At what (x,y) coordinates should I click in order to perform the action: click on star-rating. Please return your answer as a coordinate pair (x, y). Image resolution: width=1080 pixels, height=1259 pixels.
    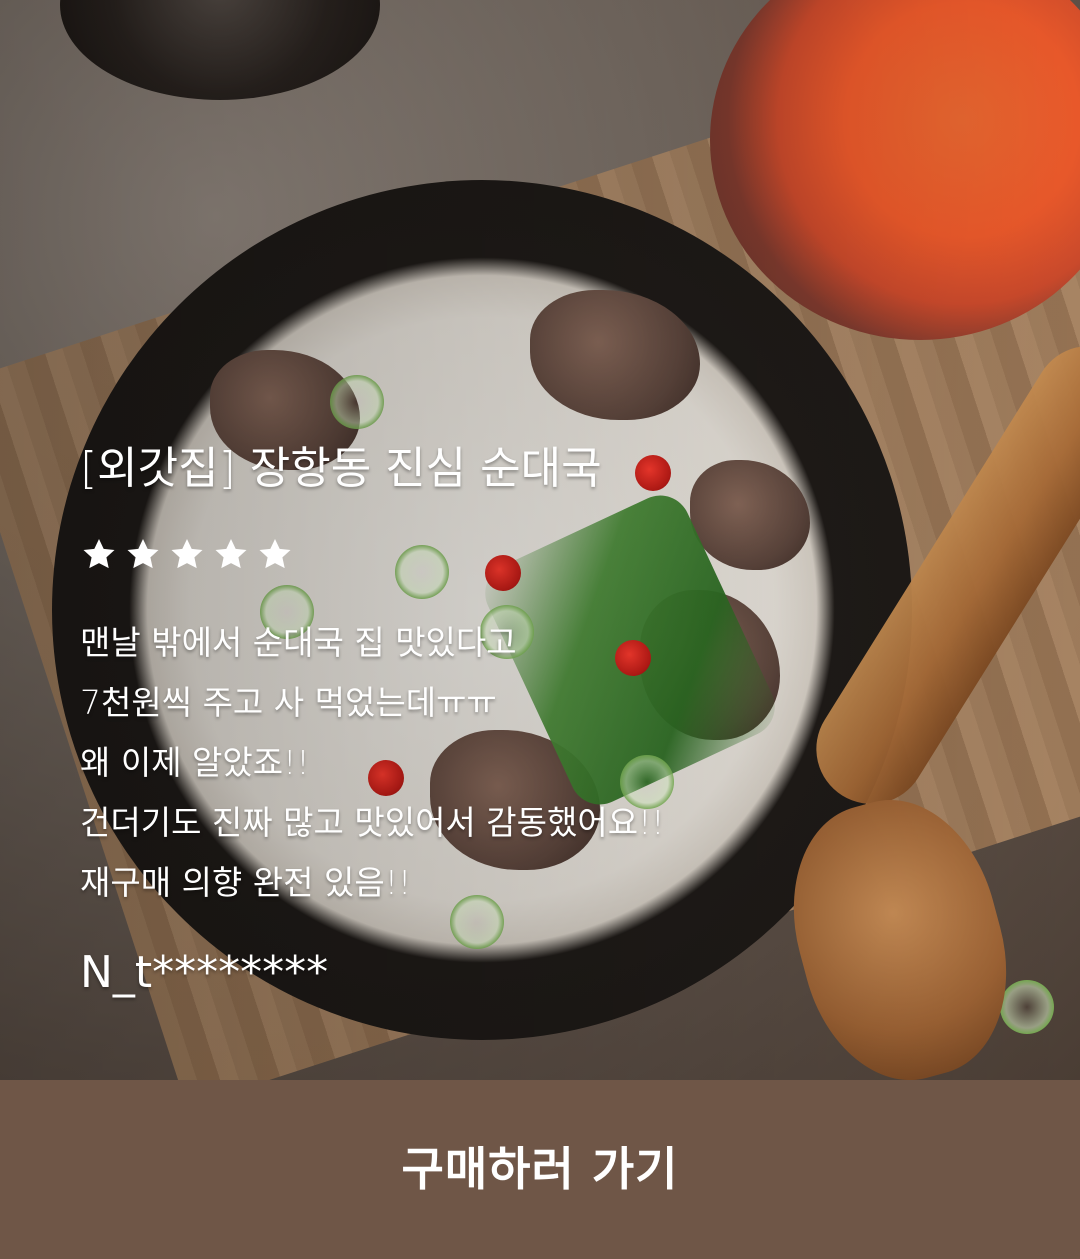
    Looking at the image, I should click on (540, 554).